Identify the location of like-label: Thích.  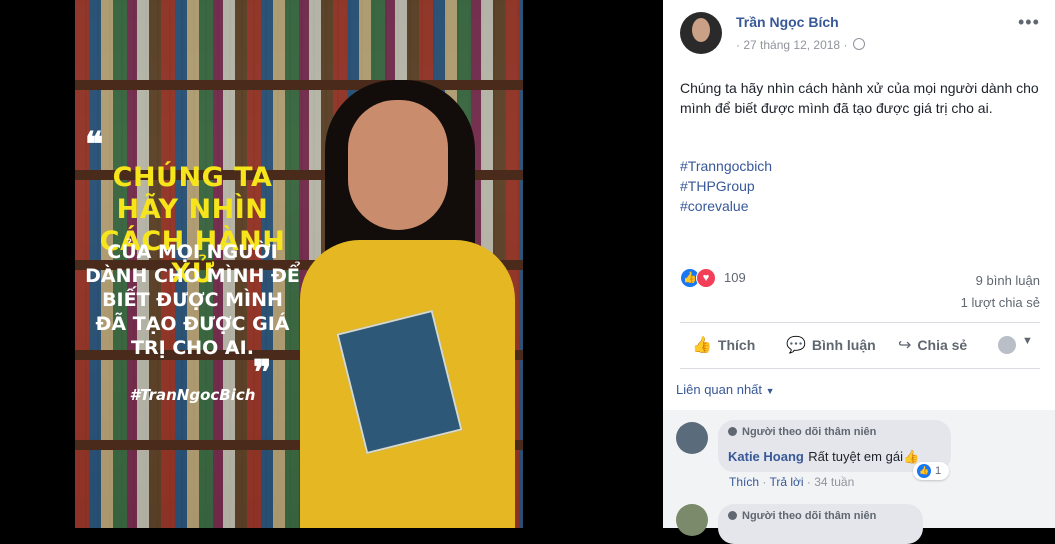
(736, 345).